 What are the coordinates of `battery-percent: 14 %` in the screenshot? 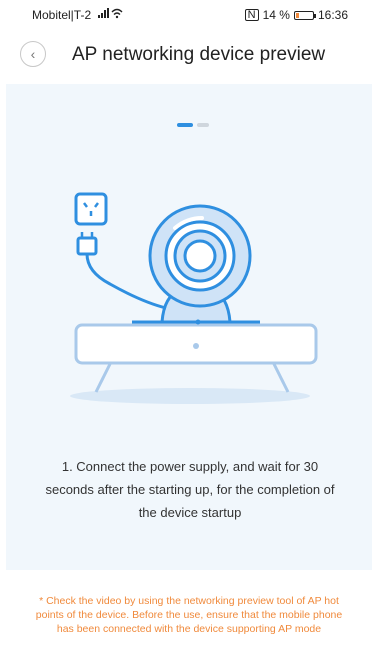 It's located at (276, 15).